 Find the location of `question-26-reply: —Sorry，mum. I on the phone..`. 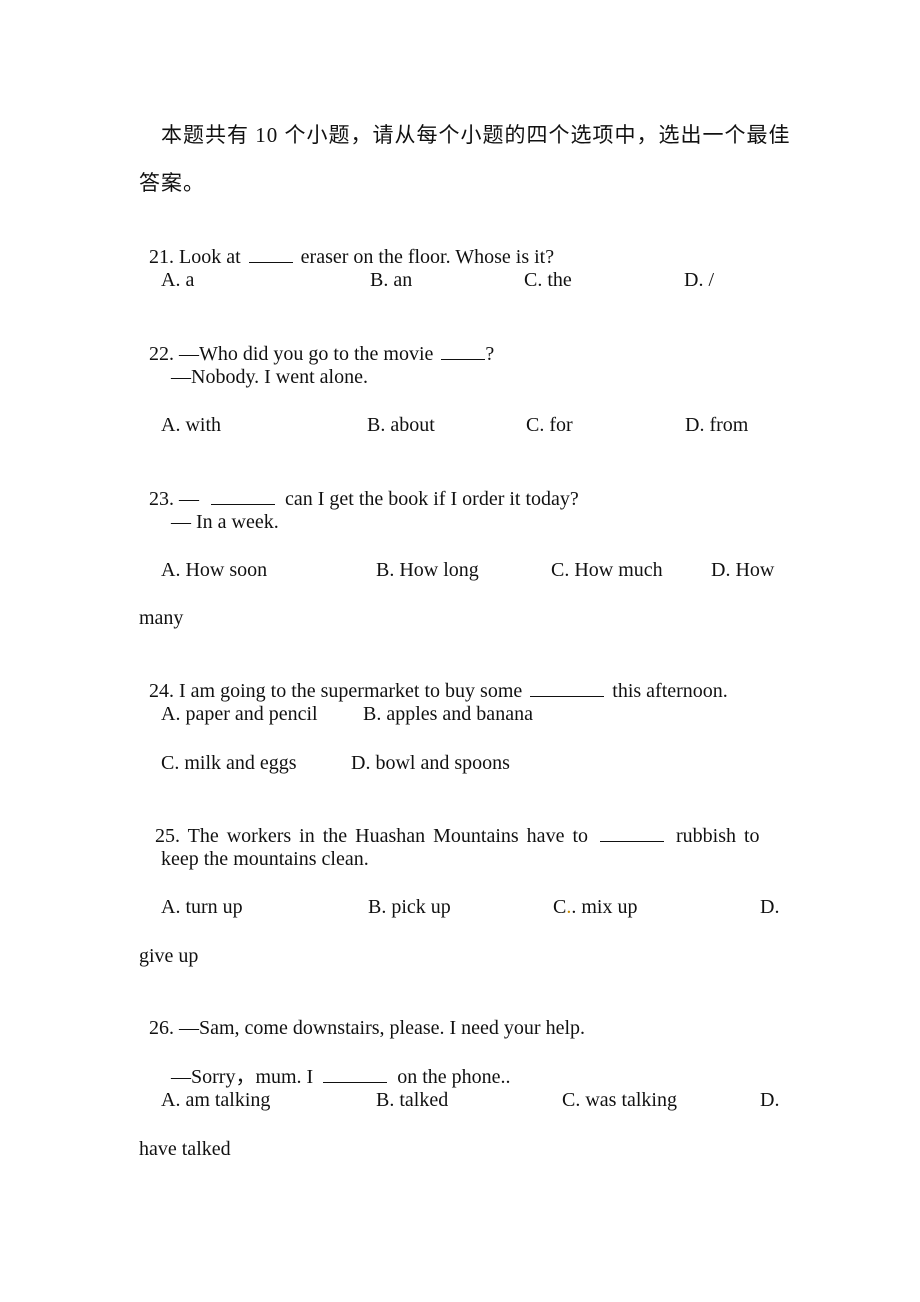

question-26-reply: —Sorry，mum. I on the phone.. is located at coordinates (336, 1064).